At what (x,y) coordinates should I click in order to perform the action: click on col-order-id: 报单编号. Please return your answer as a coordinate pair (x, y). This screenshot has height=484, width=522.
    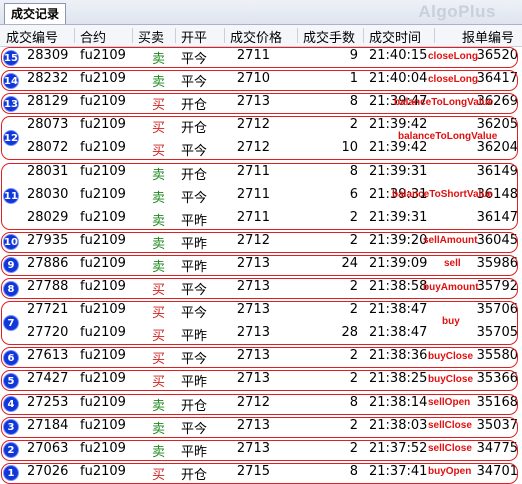
    Looking at the image, I should click on (488, 36).